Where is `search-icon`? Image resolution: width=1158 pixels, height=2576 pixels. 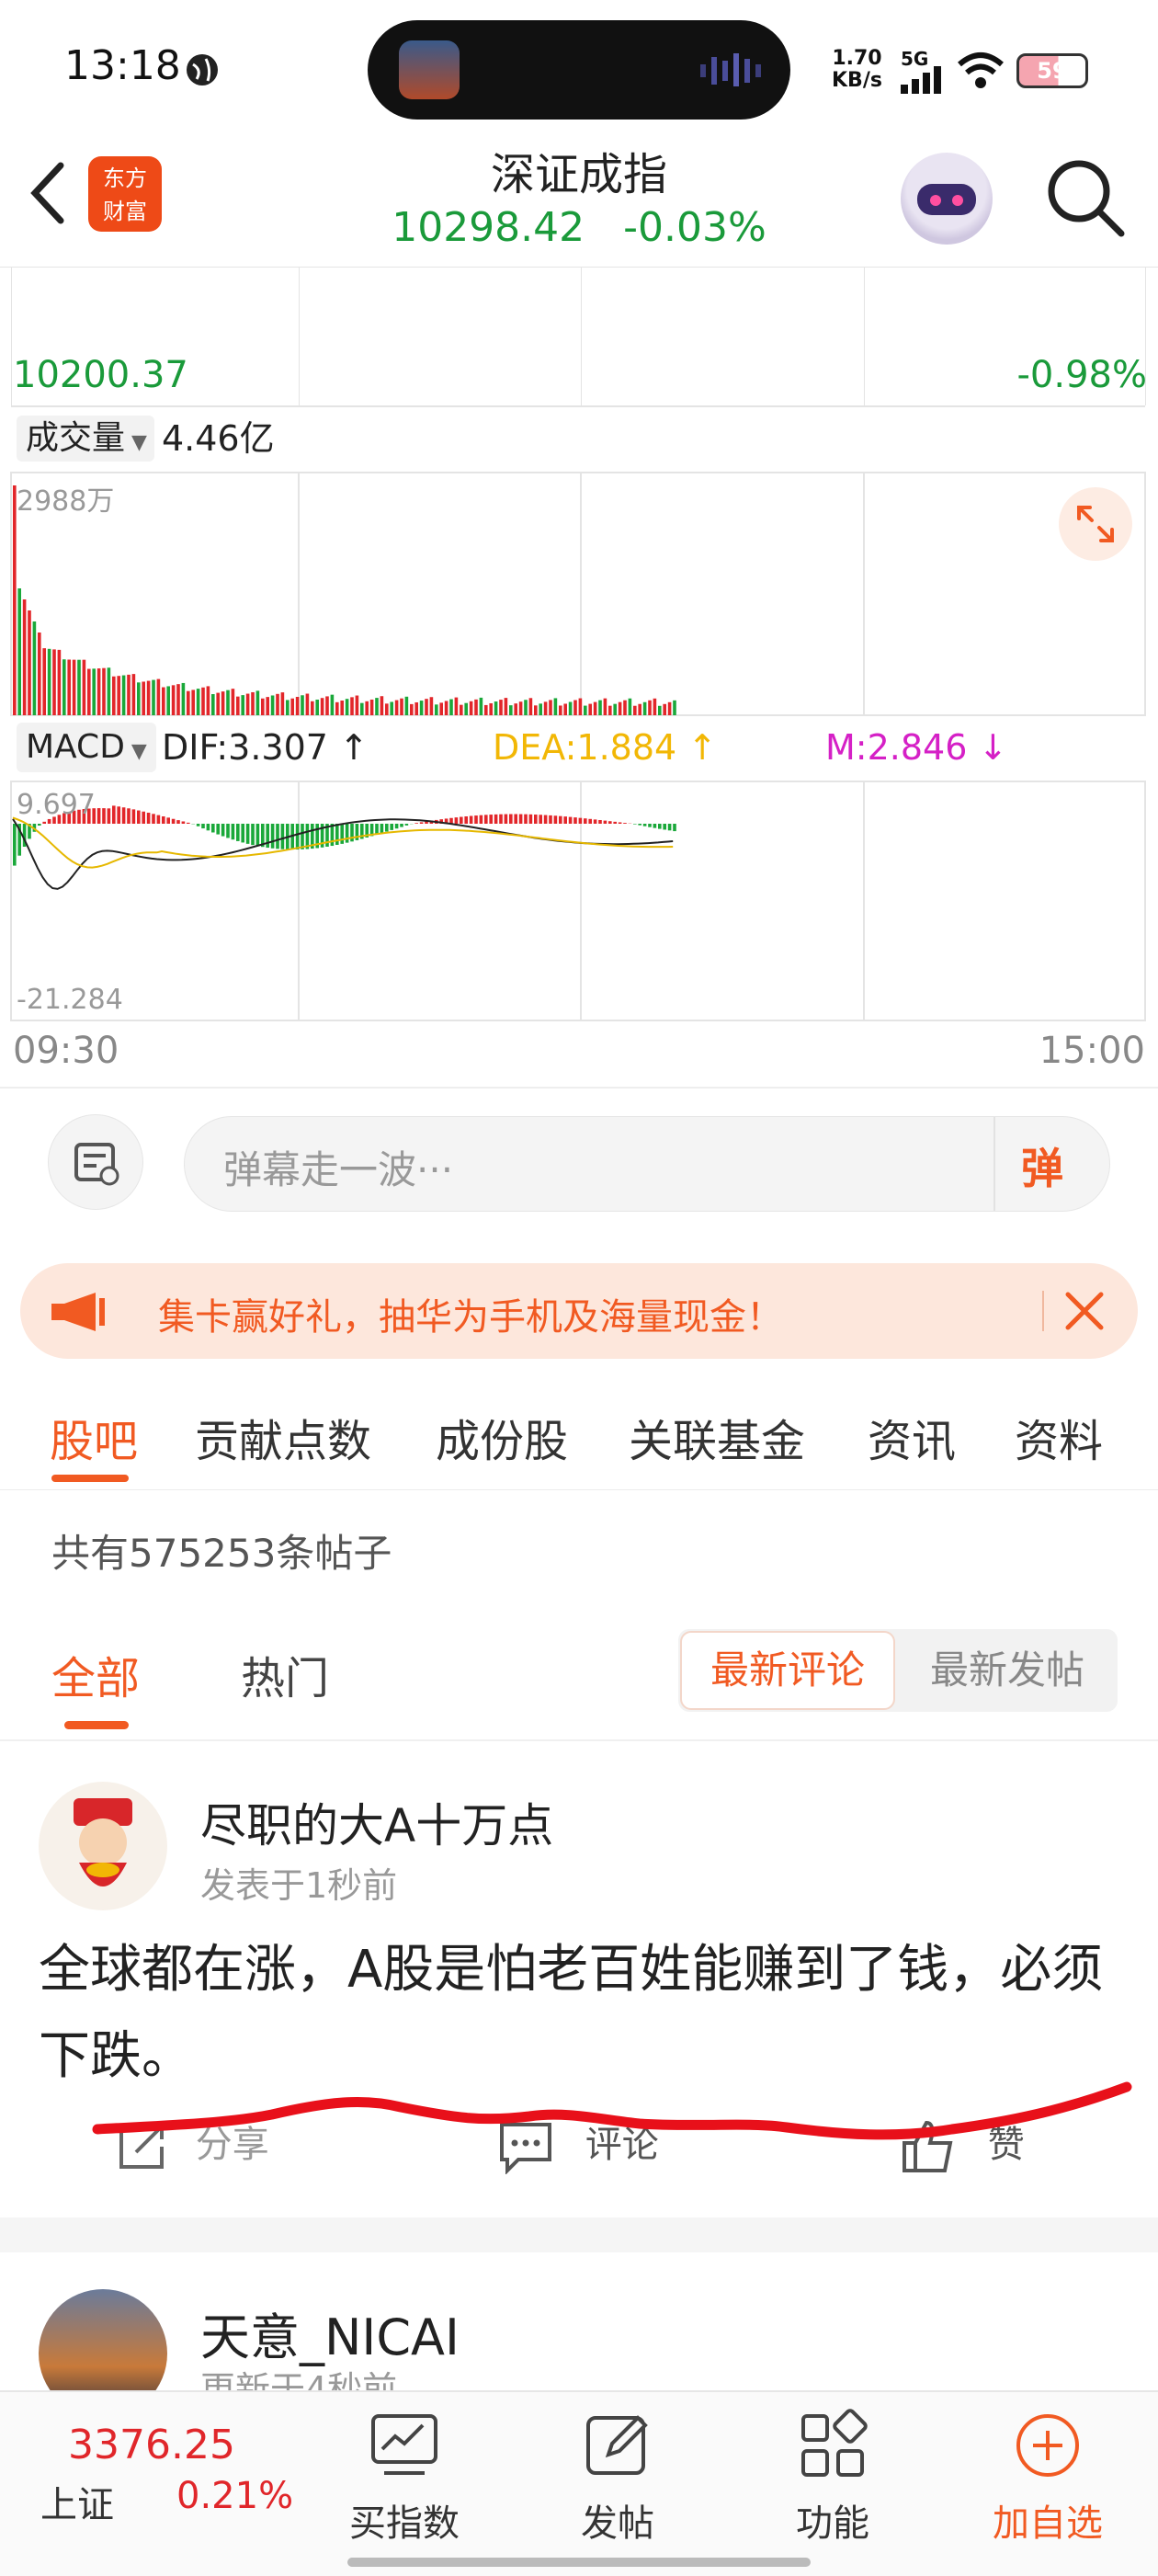 search-icon is located at coordinates (1085, 197).